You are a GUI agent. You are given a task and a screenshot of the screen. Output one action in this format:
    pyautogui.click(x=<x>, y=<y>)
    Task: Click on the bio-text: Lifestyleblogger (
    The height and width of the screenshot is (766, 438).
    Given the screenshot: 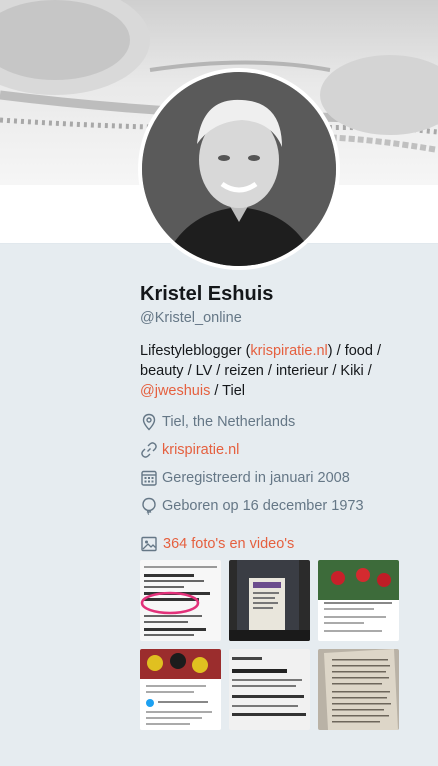 What is the action you would take?
    pyautogui.click(x=195, y=351)
    